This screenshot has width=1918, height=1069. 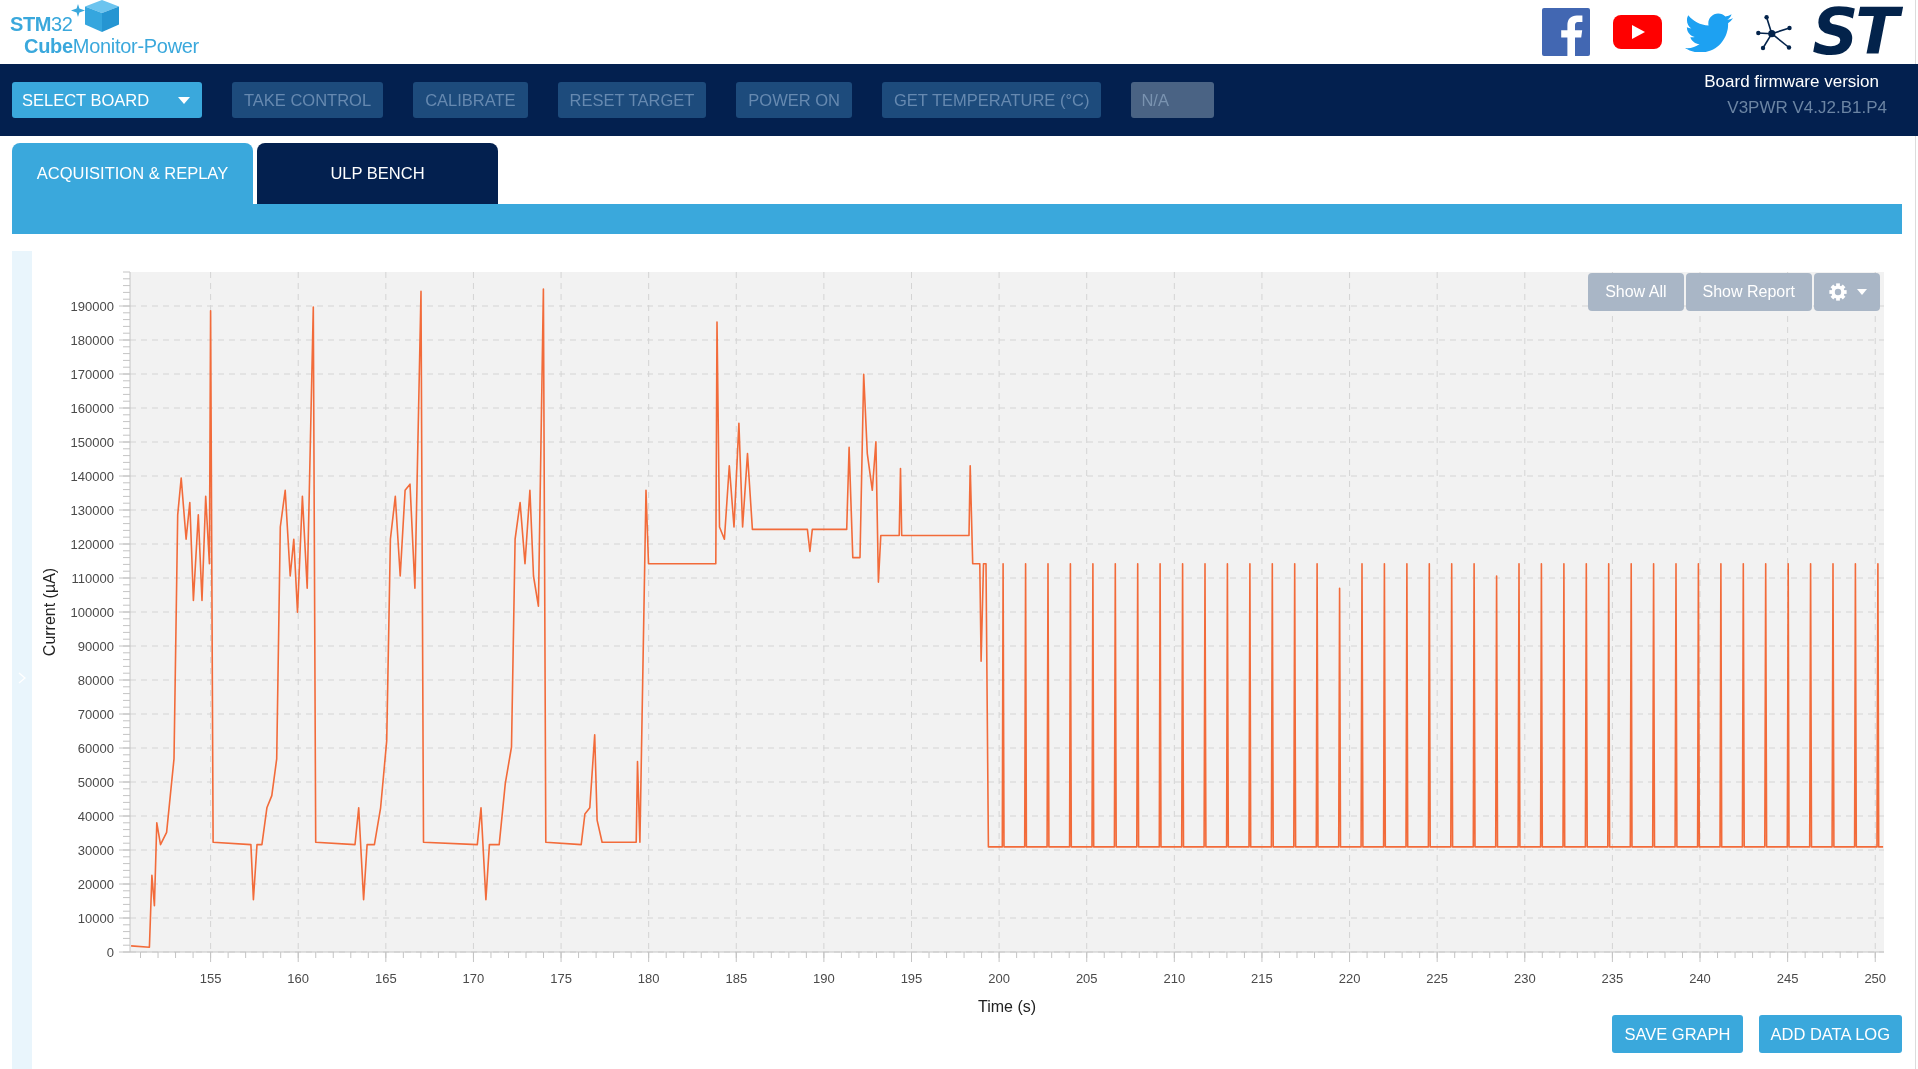 I want to click on x-tick-label: 195, so click(x=911, y=978).